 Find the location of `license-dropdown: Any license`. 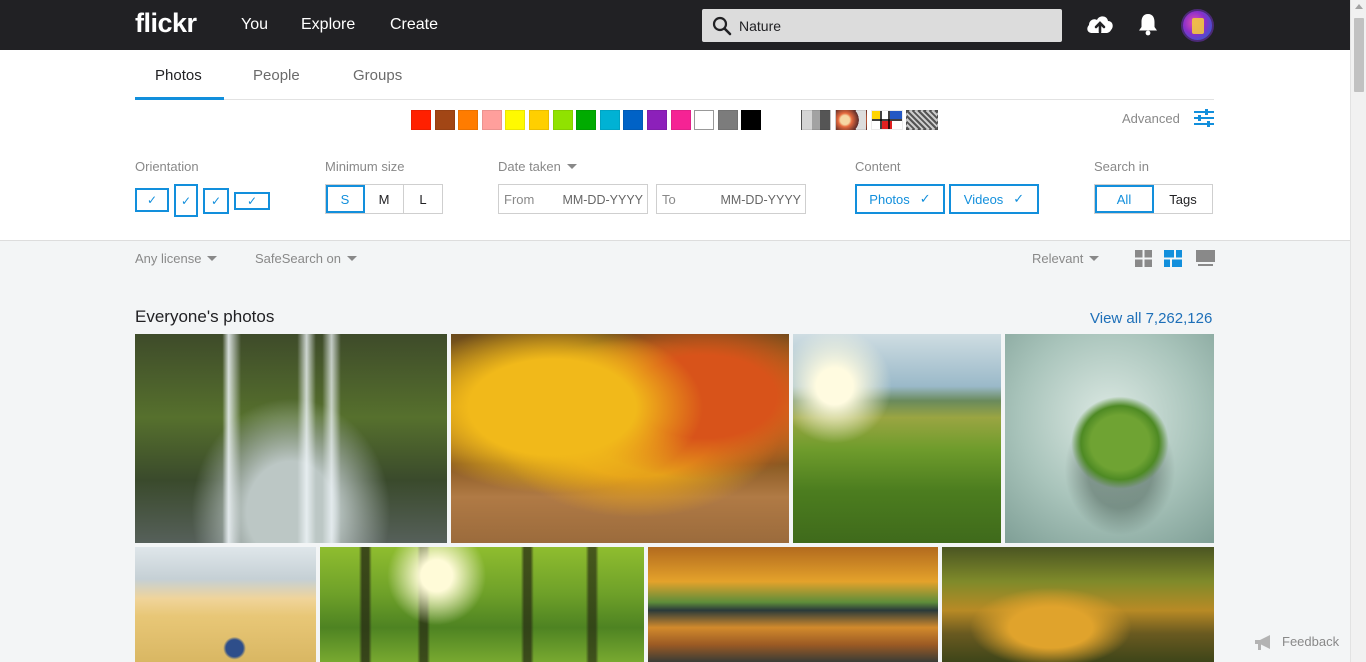

license-dropdown: Any license is located at coordinates (176, 258).